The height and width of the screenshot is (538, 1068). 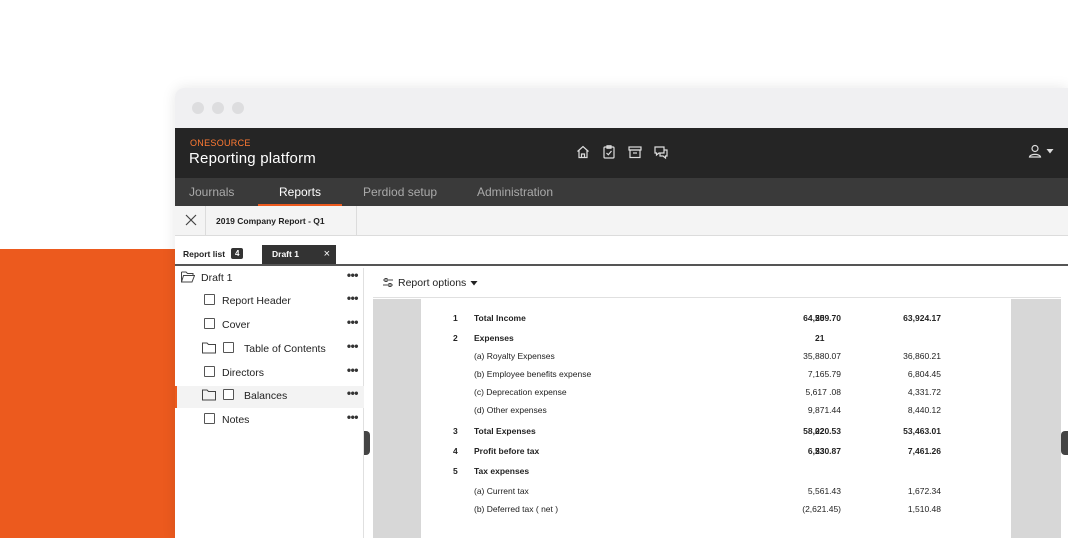 What do you see at coordinates (500, 318) in the screenshot?
I see `row-description: Total Income` at bounding box center [500, 318].